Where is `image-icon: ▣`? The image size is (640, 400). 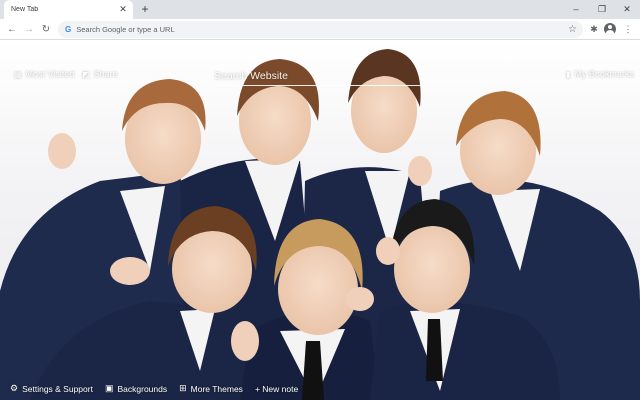
image-icon: ▣ is located at coordinates (109, 388).